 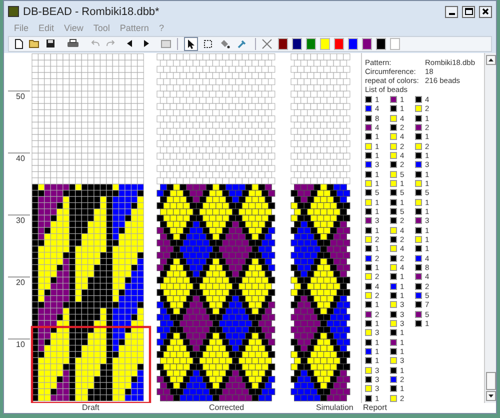 I want to click on menu-item: File, so click(x=21, y=29).